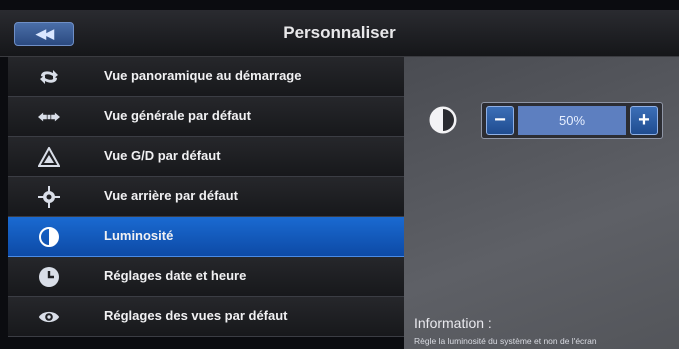 This screenshot has width=679, height=349. What do you see at coordinates (177, 115) in the screenshot?
I see `menu-item-label: Vue générale par défaut` at bounding box center [177, 115].